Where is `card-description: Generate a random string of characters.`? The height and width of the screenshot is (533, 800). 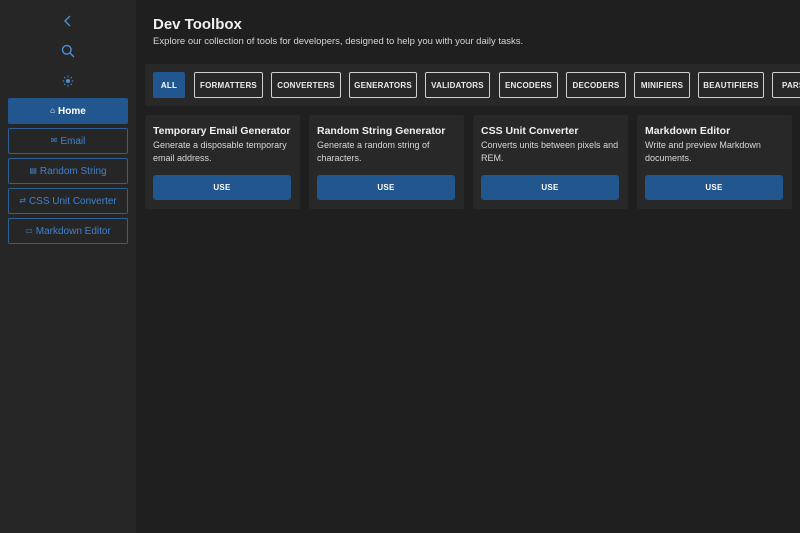
card-description: Generate a random string of characters. is located at coordinates (373, 151).